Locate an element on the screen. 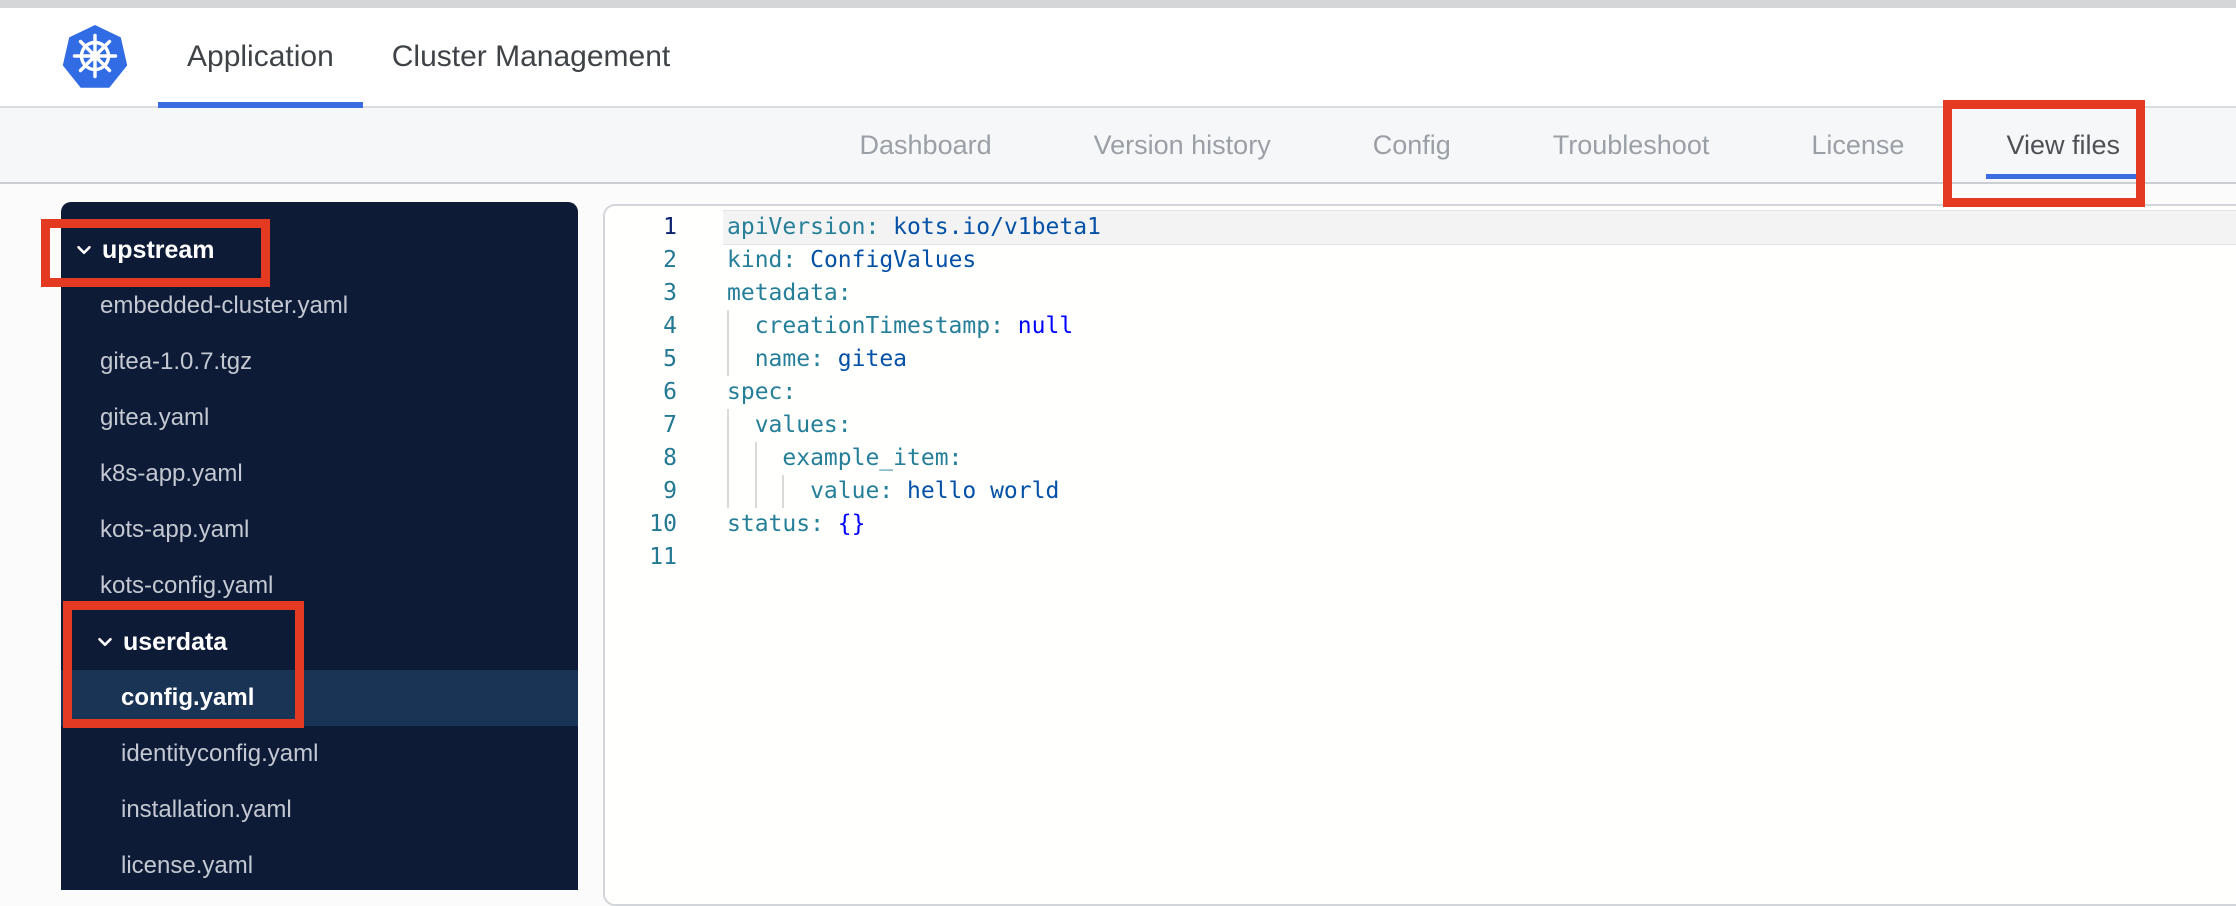  line-number: 10 is located at coordinates (663, 524).